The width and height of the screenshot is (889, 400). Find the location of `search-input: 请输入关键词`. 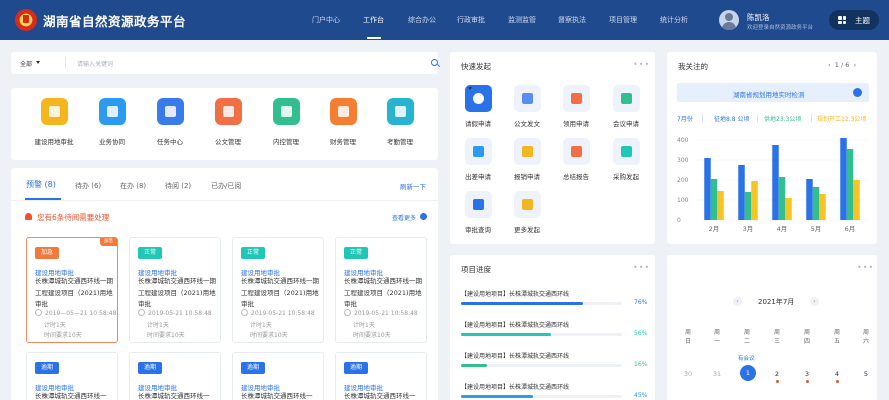

search-input: 请输入关键词 is located at coordinates (95, 63).